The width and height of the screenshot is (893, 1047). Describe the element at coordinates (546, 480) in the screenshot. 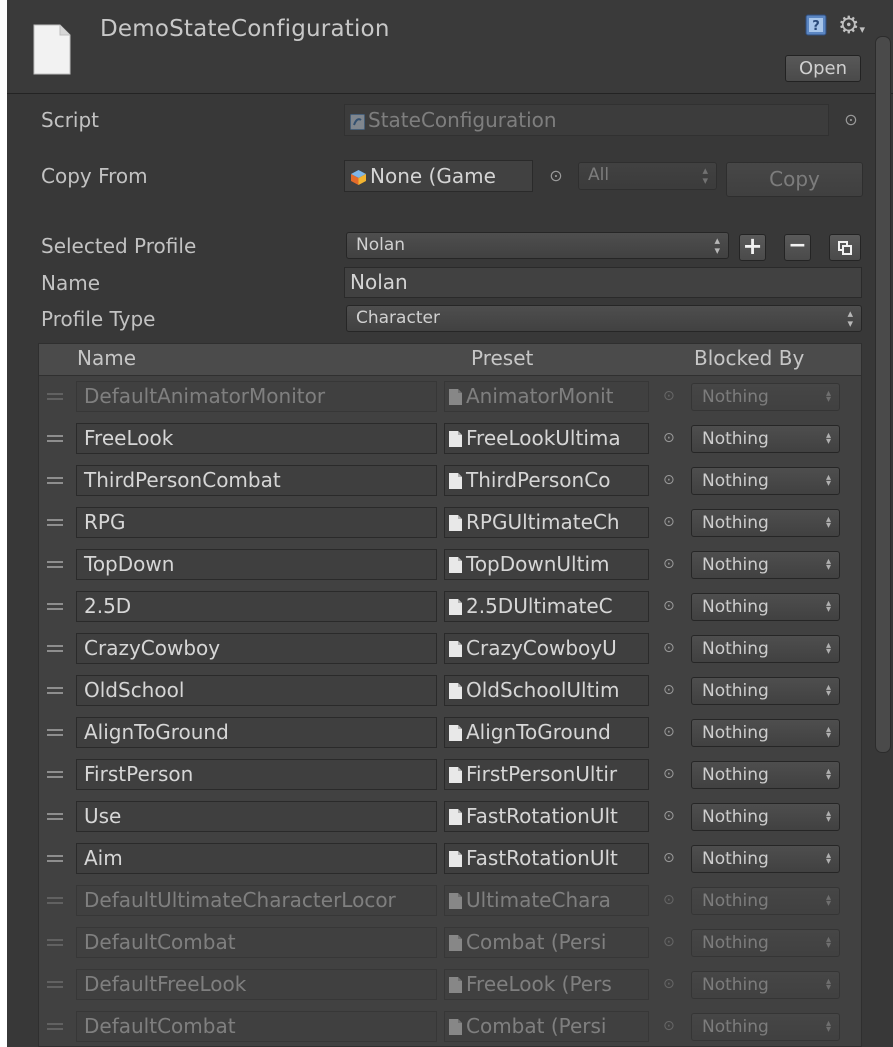

I see `state-preset-field: ThirdPersonCo` at that location.